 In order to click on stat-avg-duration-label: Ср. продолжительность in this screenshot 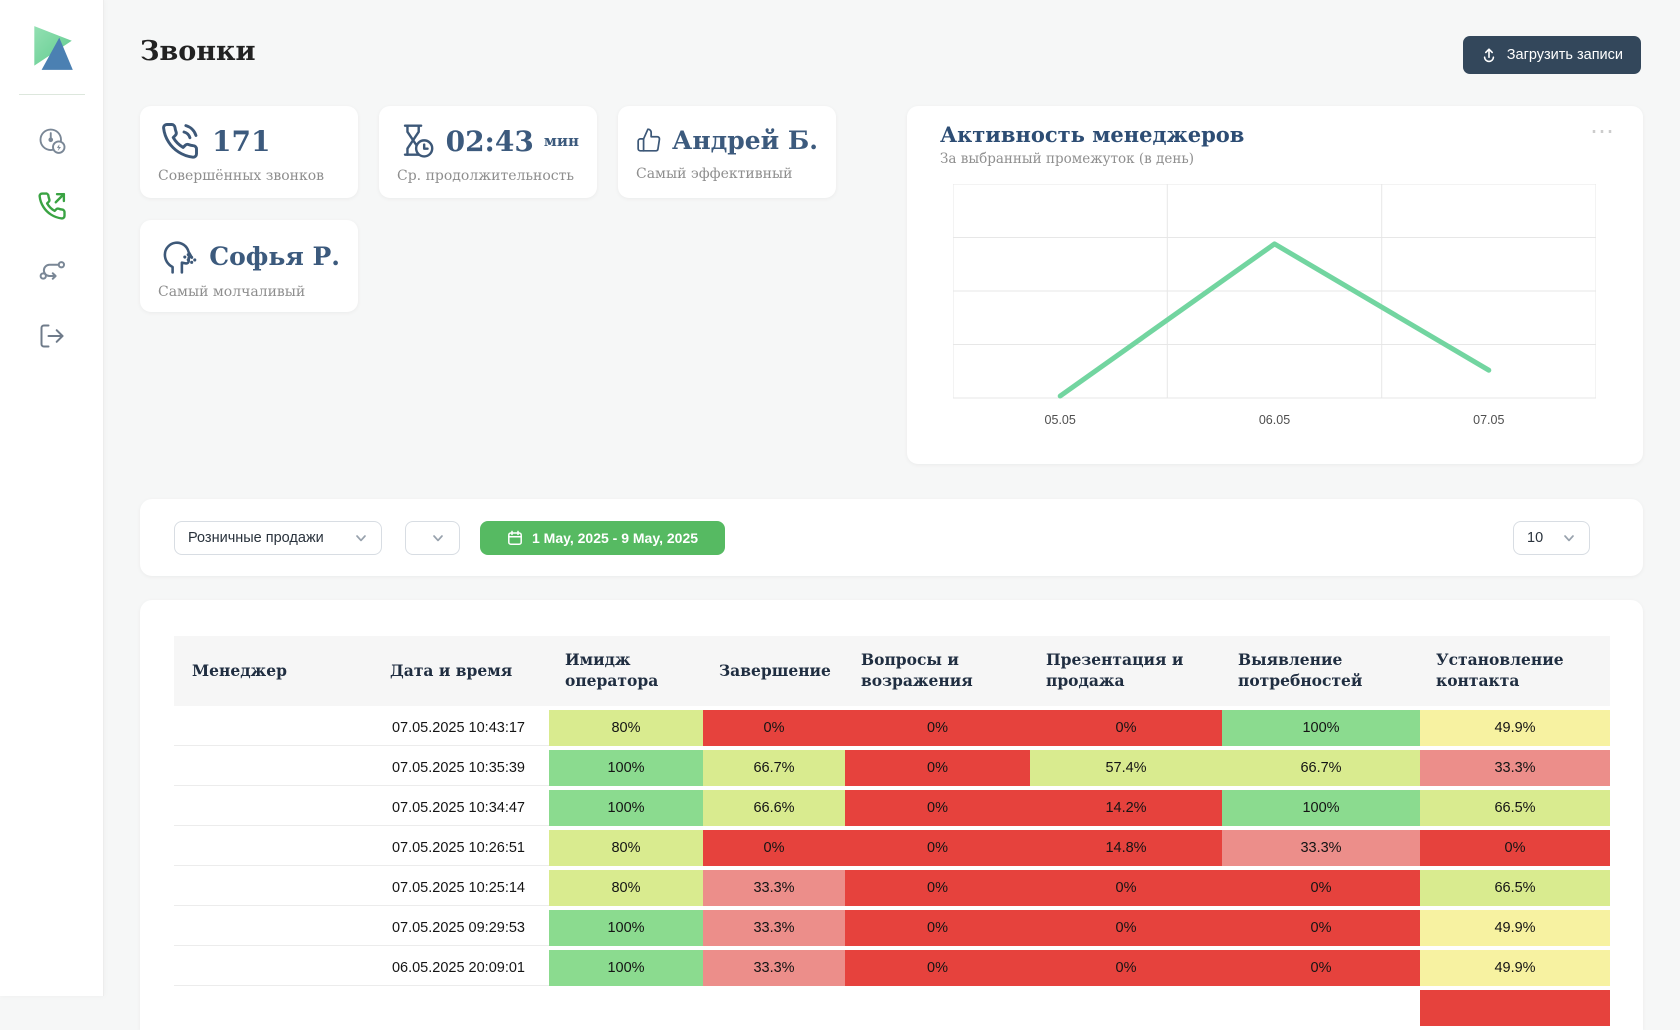, I will do `click(485, 176)`.